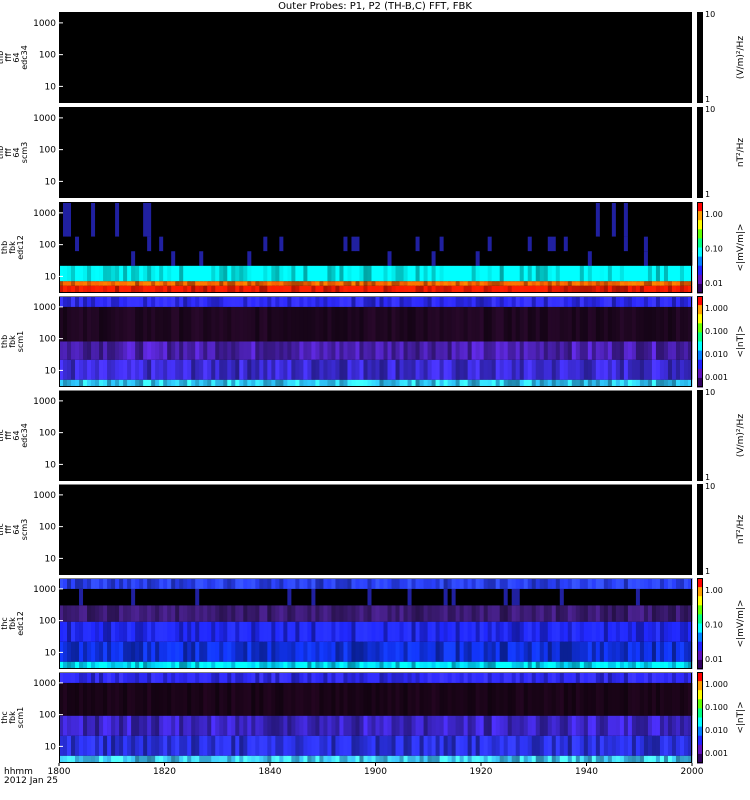 Image resolution: width=750 pixels, height=800 pixels. Describe the element at coordinates (44, 119) in the screenshot. I see `y-tick-label: 1000` at that location.